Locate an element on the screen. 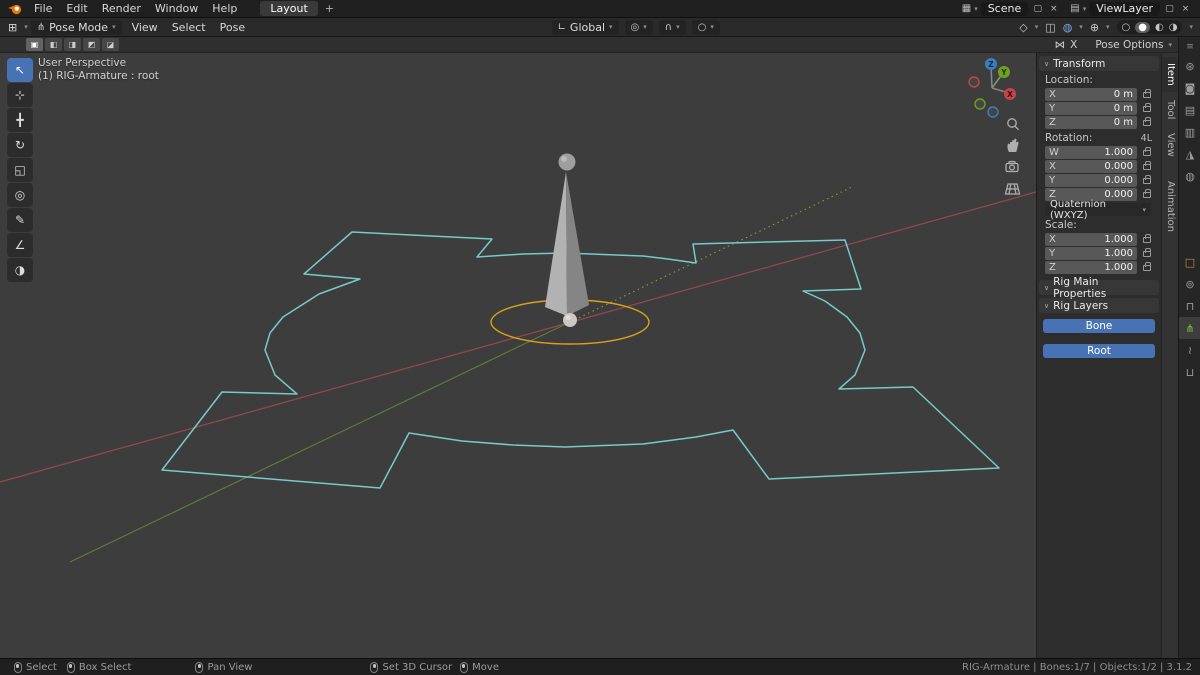 The width and height of the screenshot is (1200, 675). pivot-point-selector: ◎ ▾ is located at coordinates (638, 27).